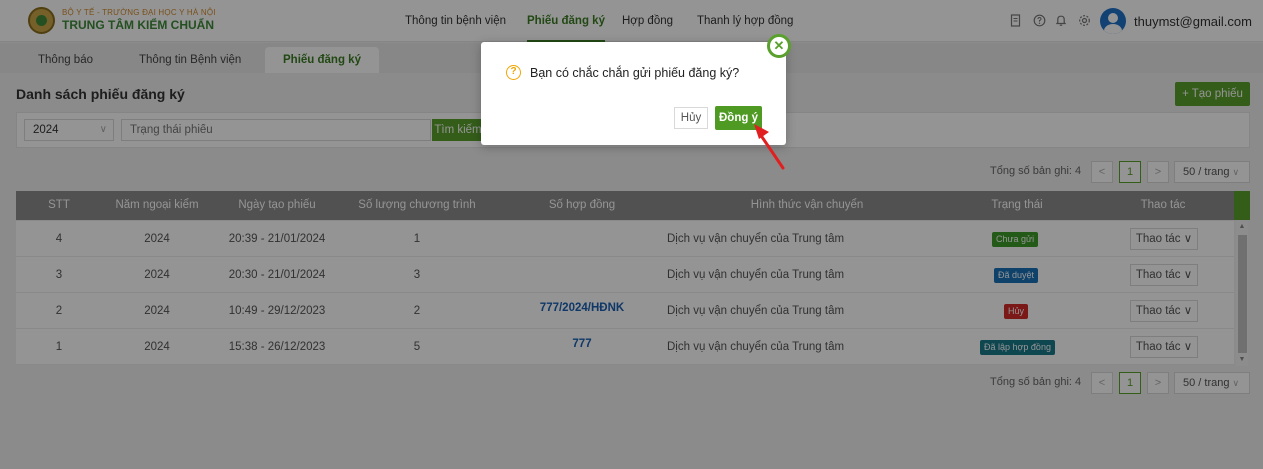  I want to click on close-icon: ✕, so click(779, 46).